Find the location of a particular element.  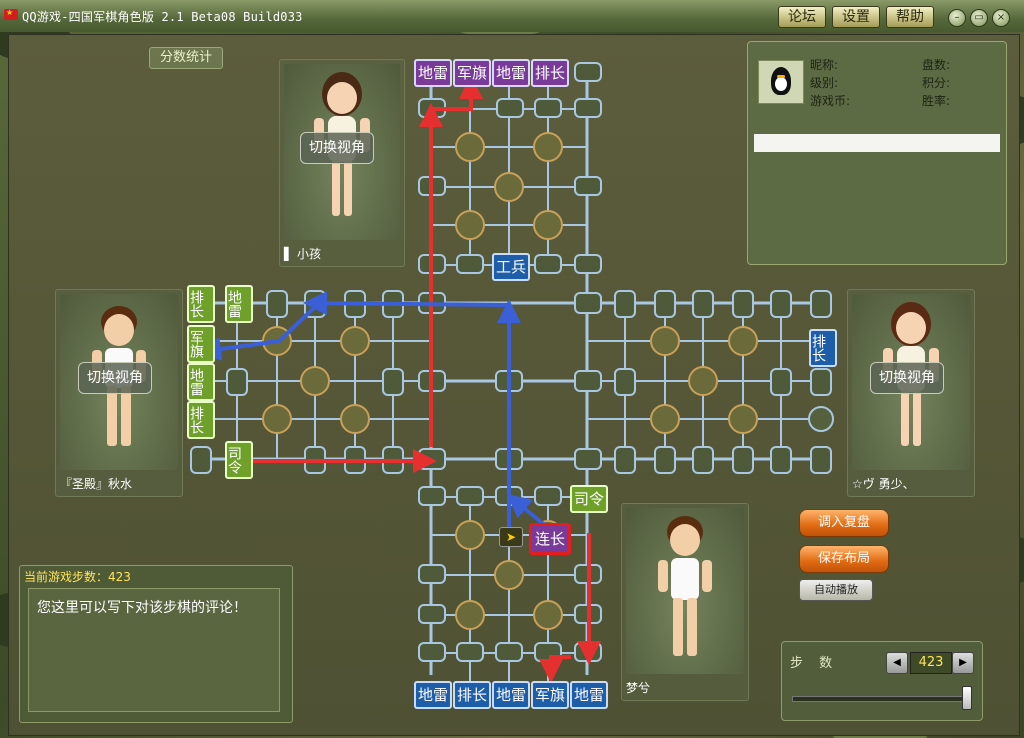

piece-blue-engineer: 工兵 is located at coordinates (511, 267).